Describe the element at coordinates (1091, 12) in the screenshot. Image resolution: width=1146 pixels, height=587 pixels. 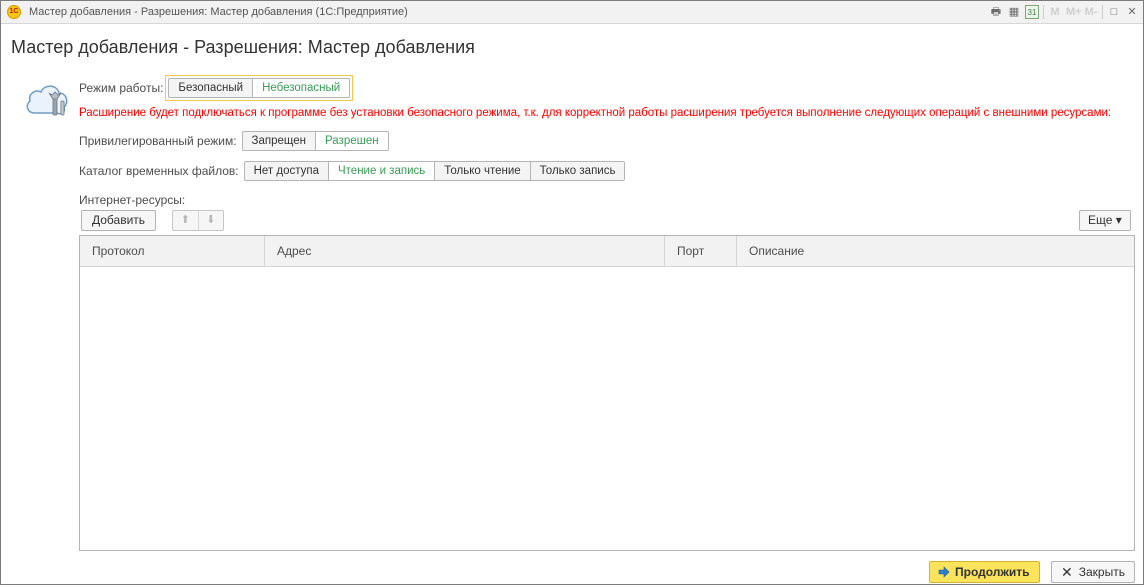
I see `m-minus-icon: M-` at that location.